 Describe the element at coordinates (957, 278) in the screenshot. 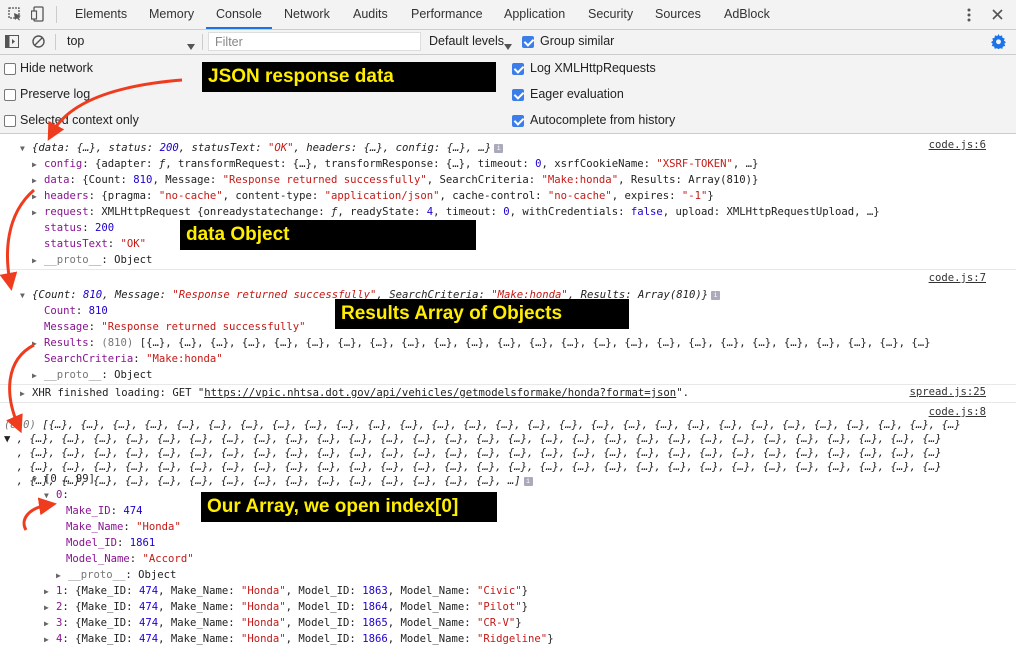

I see `source-link: code.js:7` at that location.